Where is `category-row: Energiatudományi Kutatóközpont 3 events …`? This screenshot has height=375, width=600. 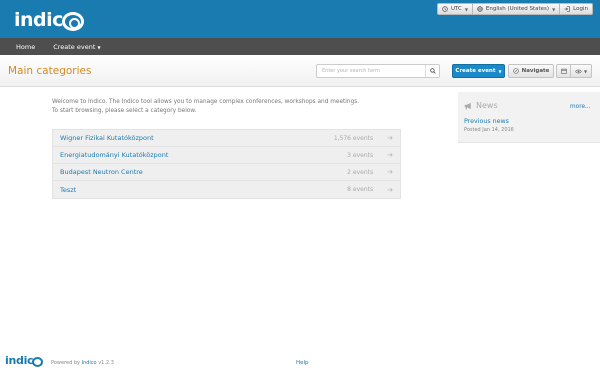 category-row: Energiatudományi Kutatóközpont 3 events … is located at coordinates (226, 155).